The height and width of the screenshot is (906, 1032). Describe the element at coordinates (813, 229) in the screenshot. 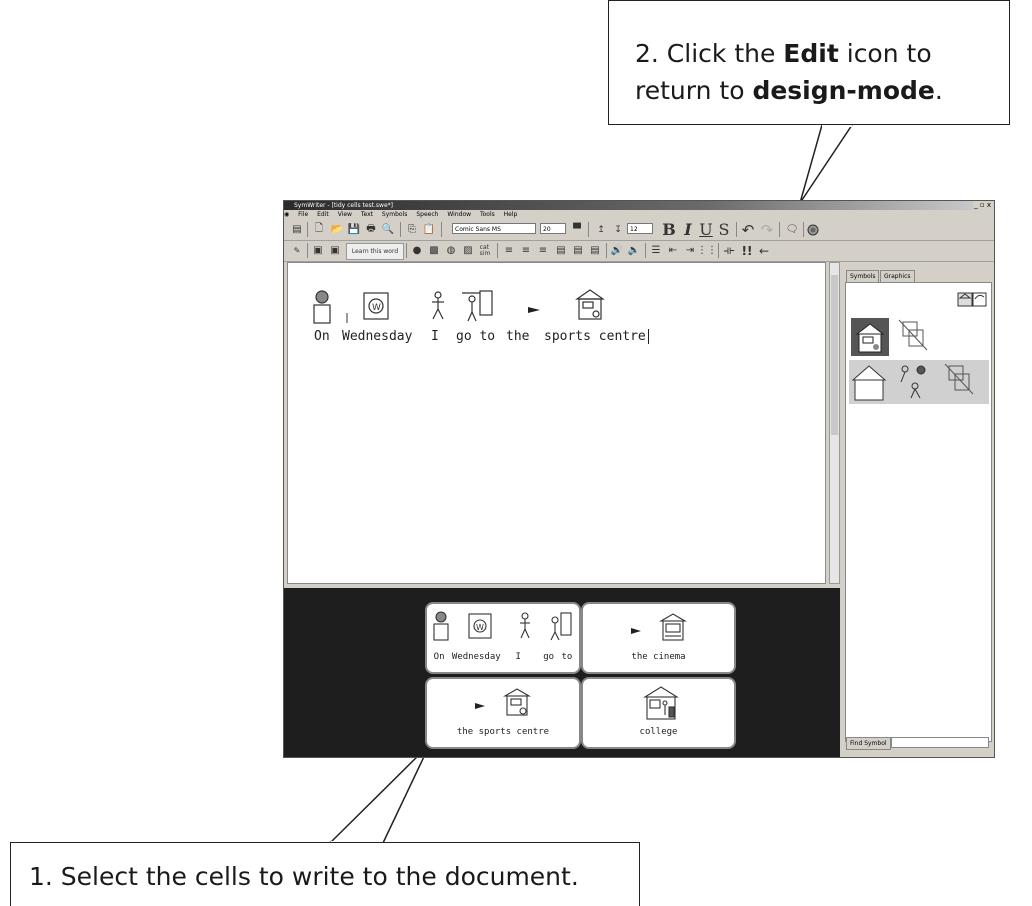

I see `edit-mode-icon` at that location.